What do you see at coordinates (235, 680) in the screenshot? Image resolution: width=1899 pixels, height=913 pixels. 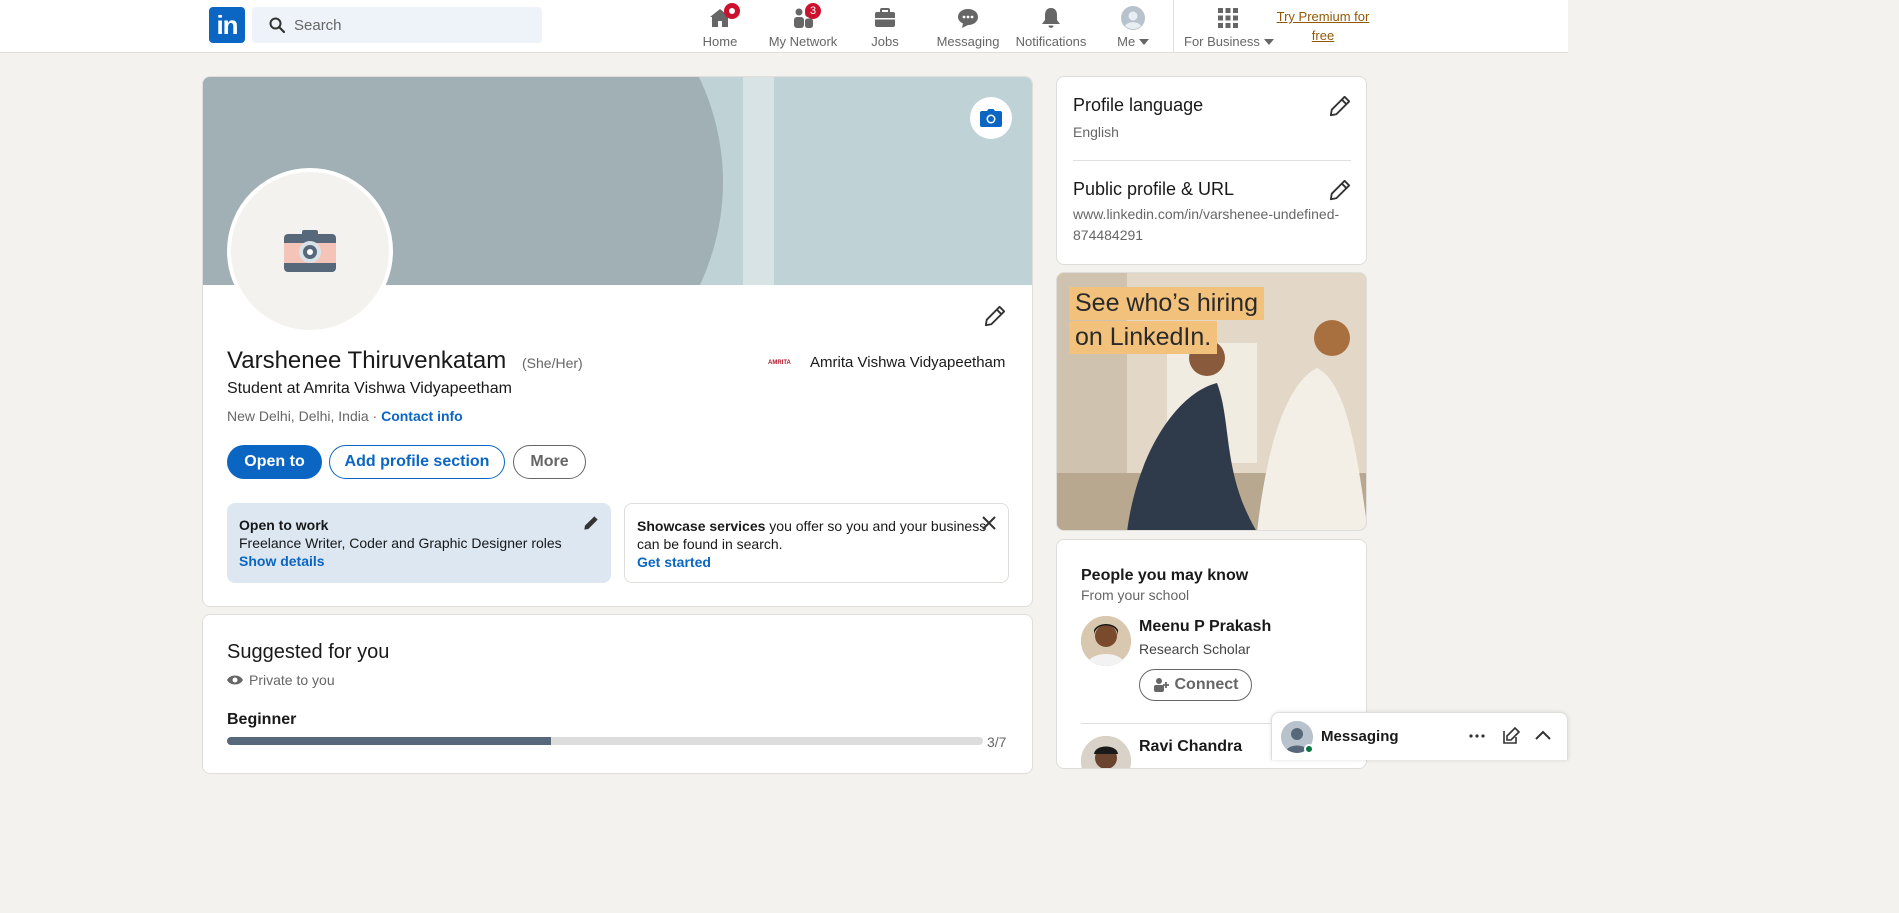 I see `eye-icon` at bounding box center [235, 680].